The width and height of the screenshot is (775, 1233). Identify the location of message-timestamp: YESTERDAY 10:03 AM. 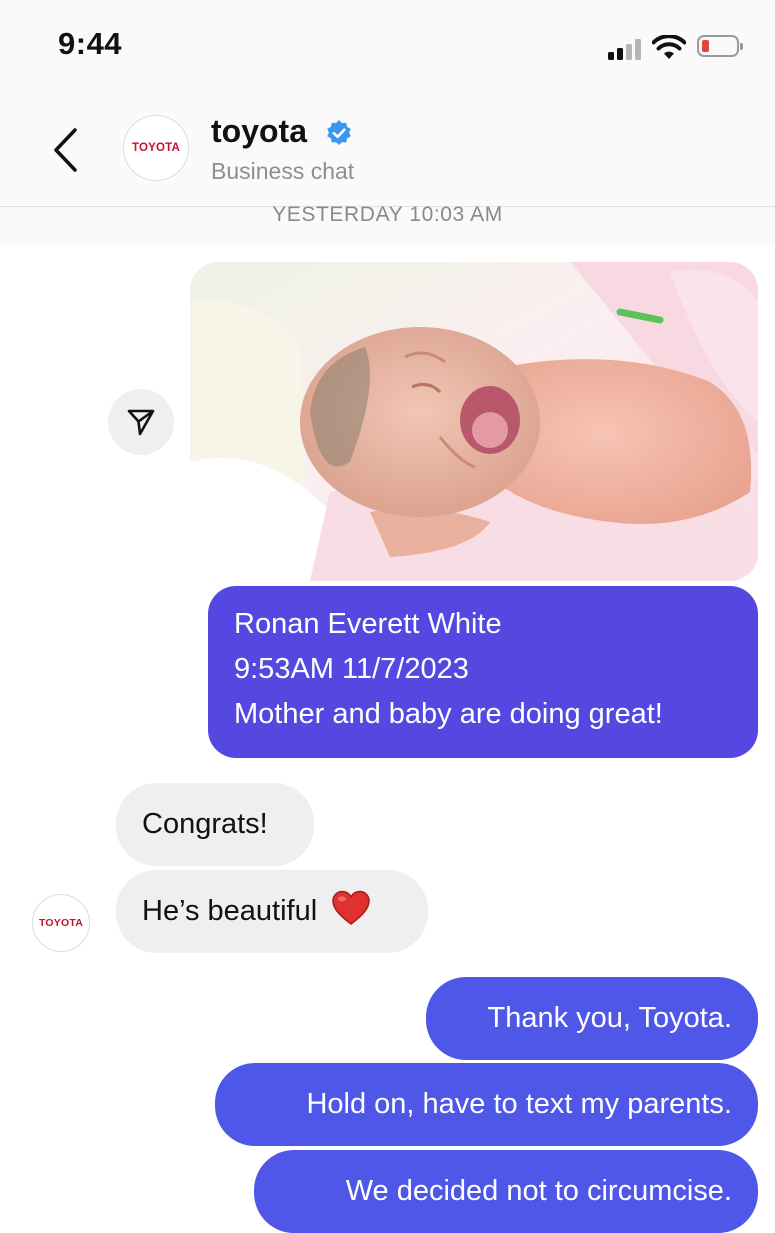
(387, 214).